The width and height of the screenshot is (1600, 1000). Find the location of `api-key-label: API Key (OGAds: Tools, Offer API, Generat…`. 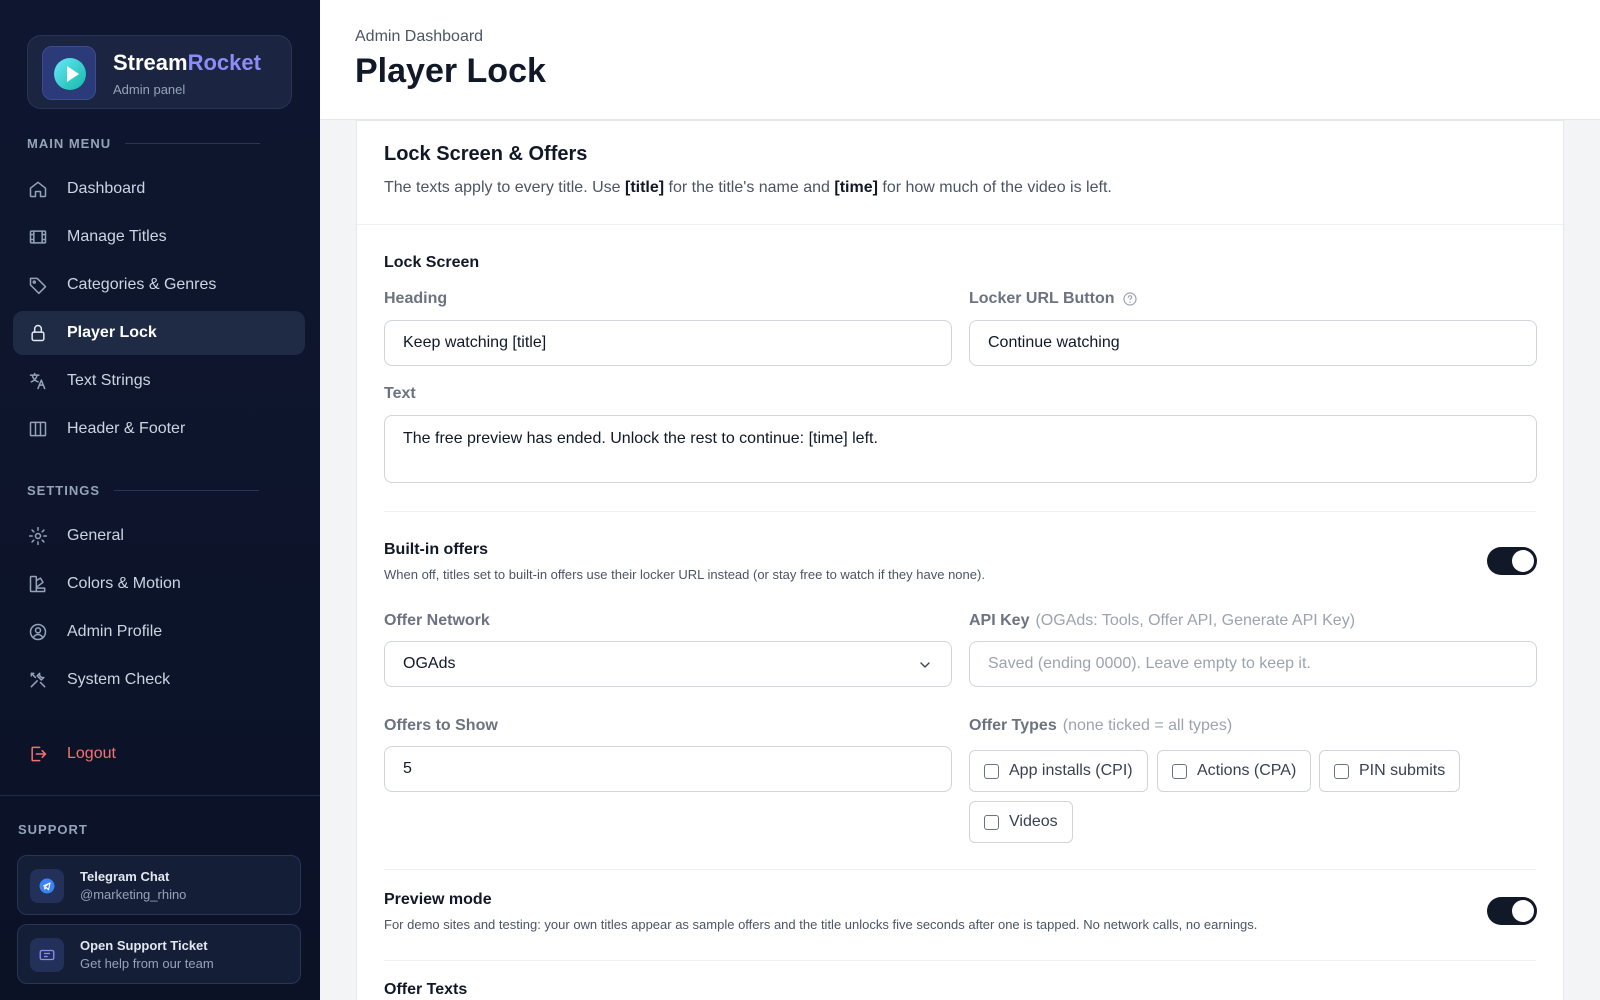

api-key-label: API Key (OGAds: Tools, Offer API, Generat… is located at coordinates (1162, 620).